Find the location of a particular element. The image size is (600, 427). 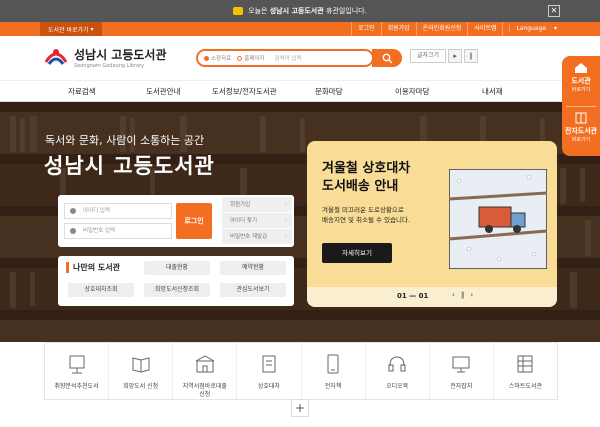

banner-more-button: 자세히보기 is located at coordinates (357, 253).